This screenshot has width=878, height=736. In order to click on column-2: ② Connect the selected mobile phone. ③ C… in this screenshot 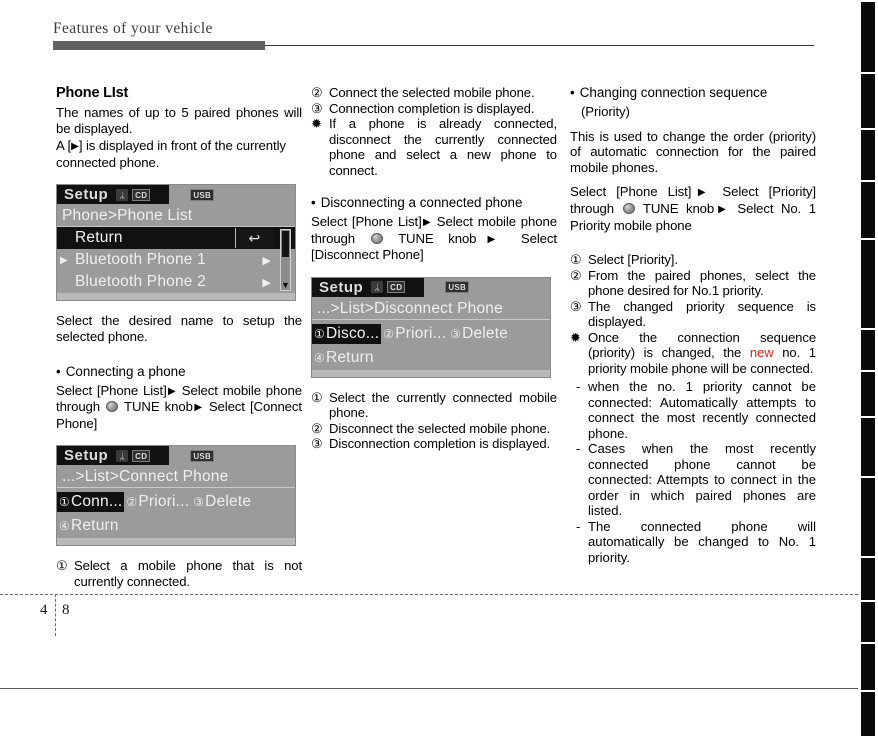, I will do `click(434, 268)`.